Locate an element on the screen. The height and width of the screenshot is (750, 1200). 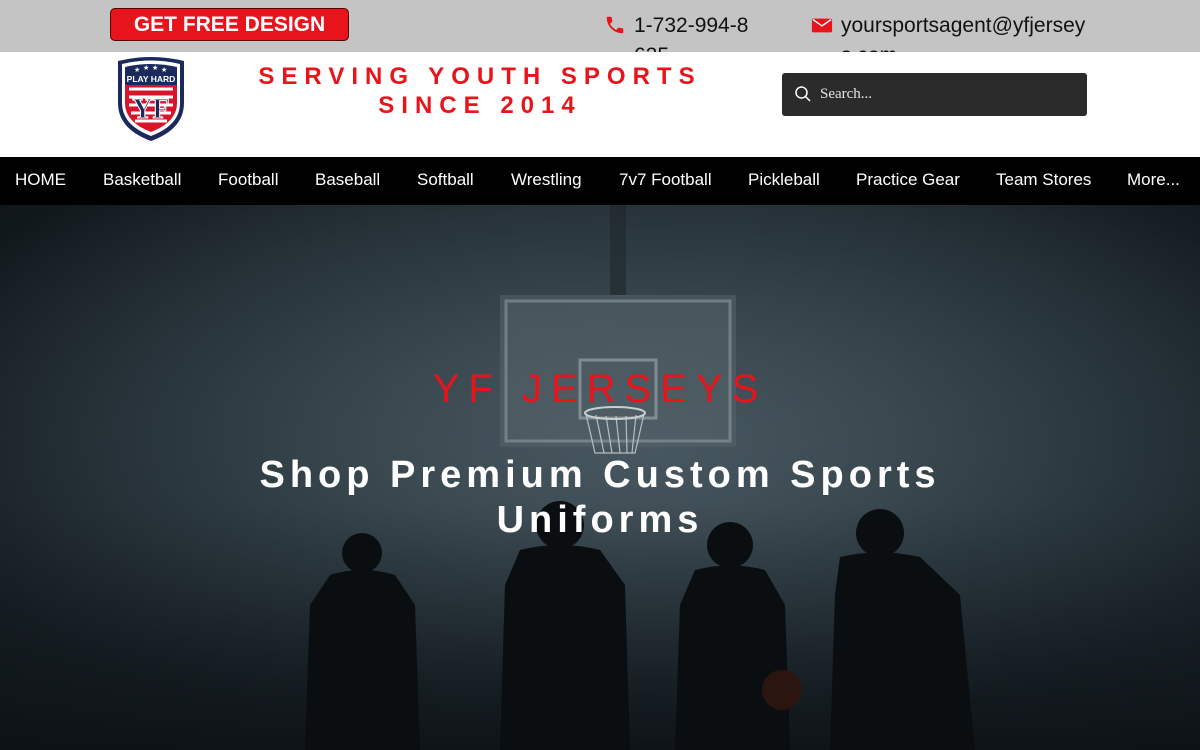
email-address: yoursportsagent@yfjerseys.com is located at coordinates (963, 33).